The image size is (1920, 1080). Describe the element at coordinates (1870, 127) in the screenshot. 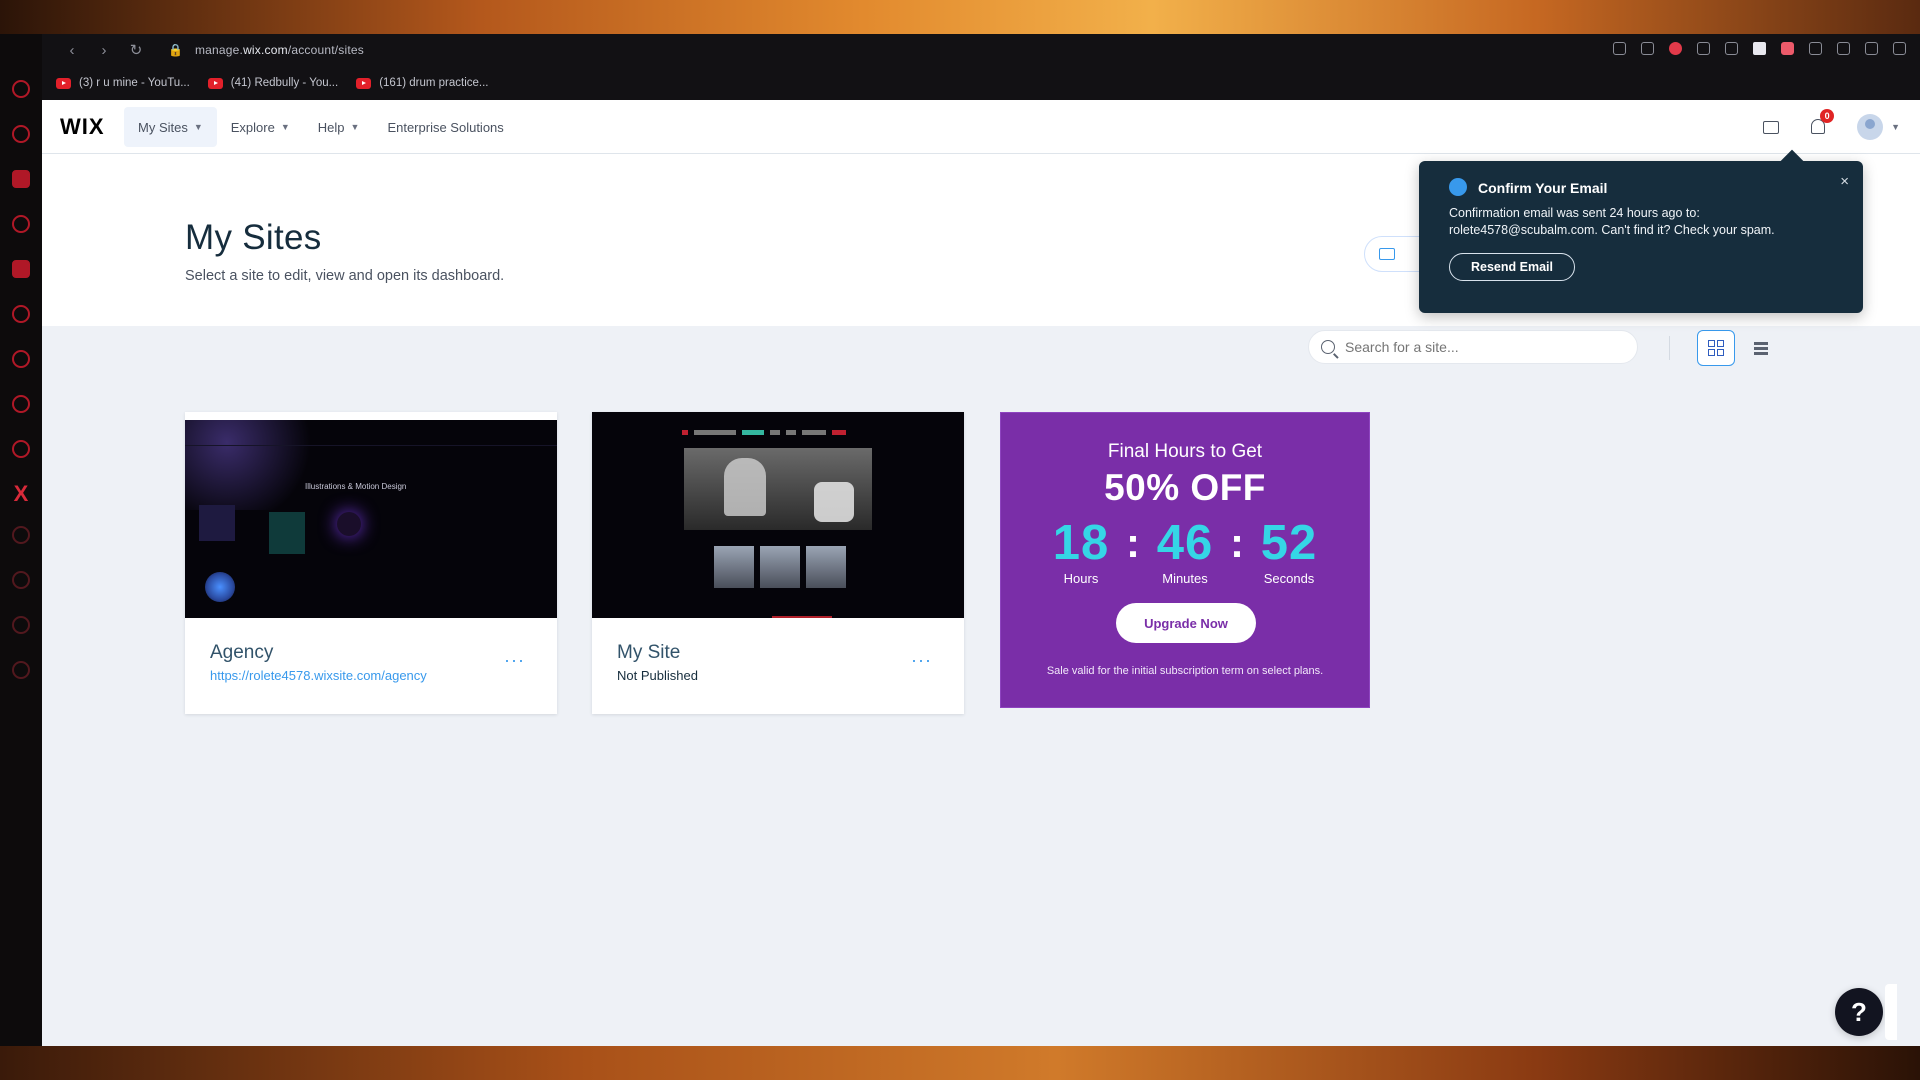

I see `avatar` at that location.